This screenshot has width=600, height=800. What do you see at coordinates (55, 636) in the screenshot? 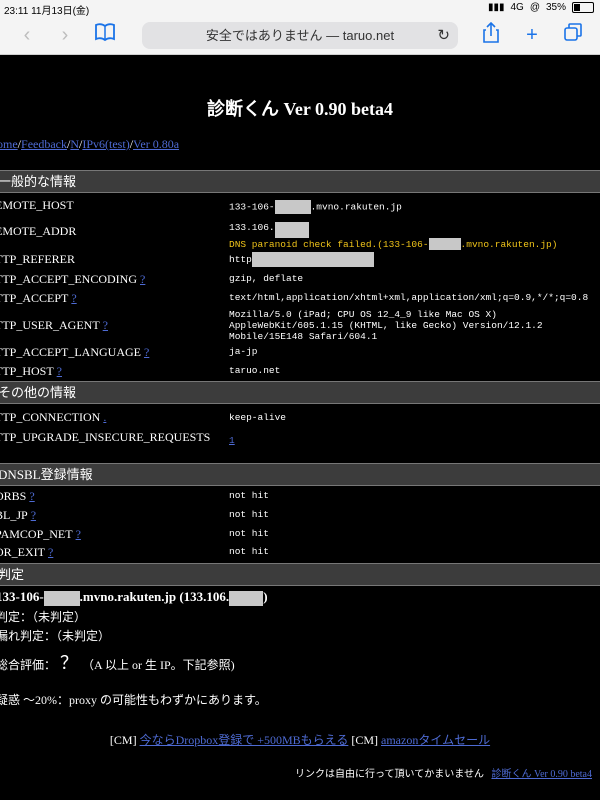
I see `judge-leak-line: 漏れ判定：（未判定）` at bounding box center [55, 636].